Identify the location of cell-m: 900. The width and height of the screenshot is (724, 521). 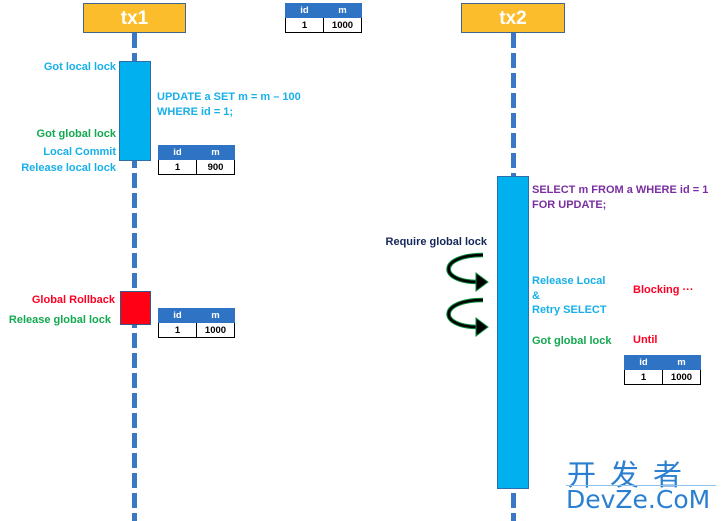
(215, 167).